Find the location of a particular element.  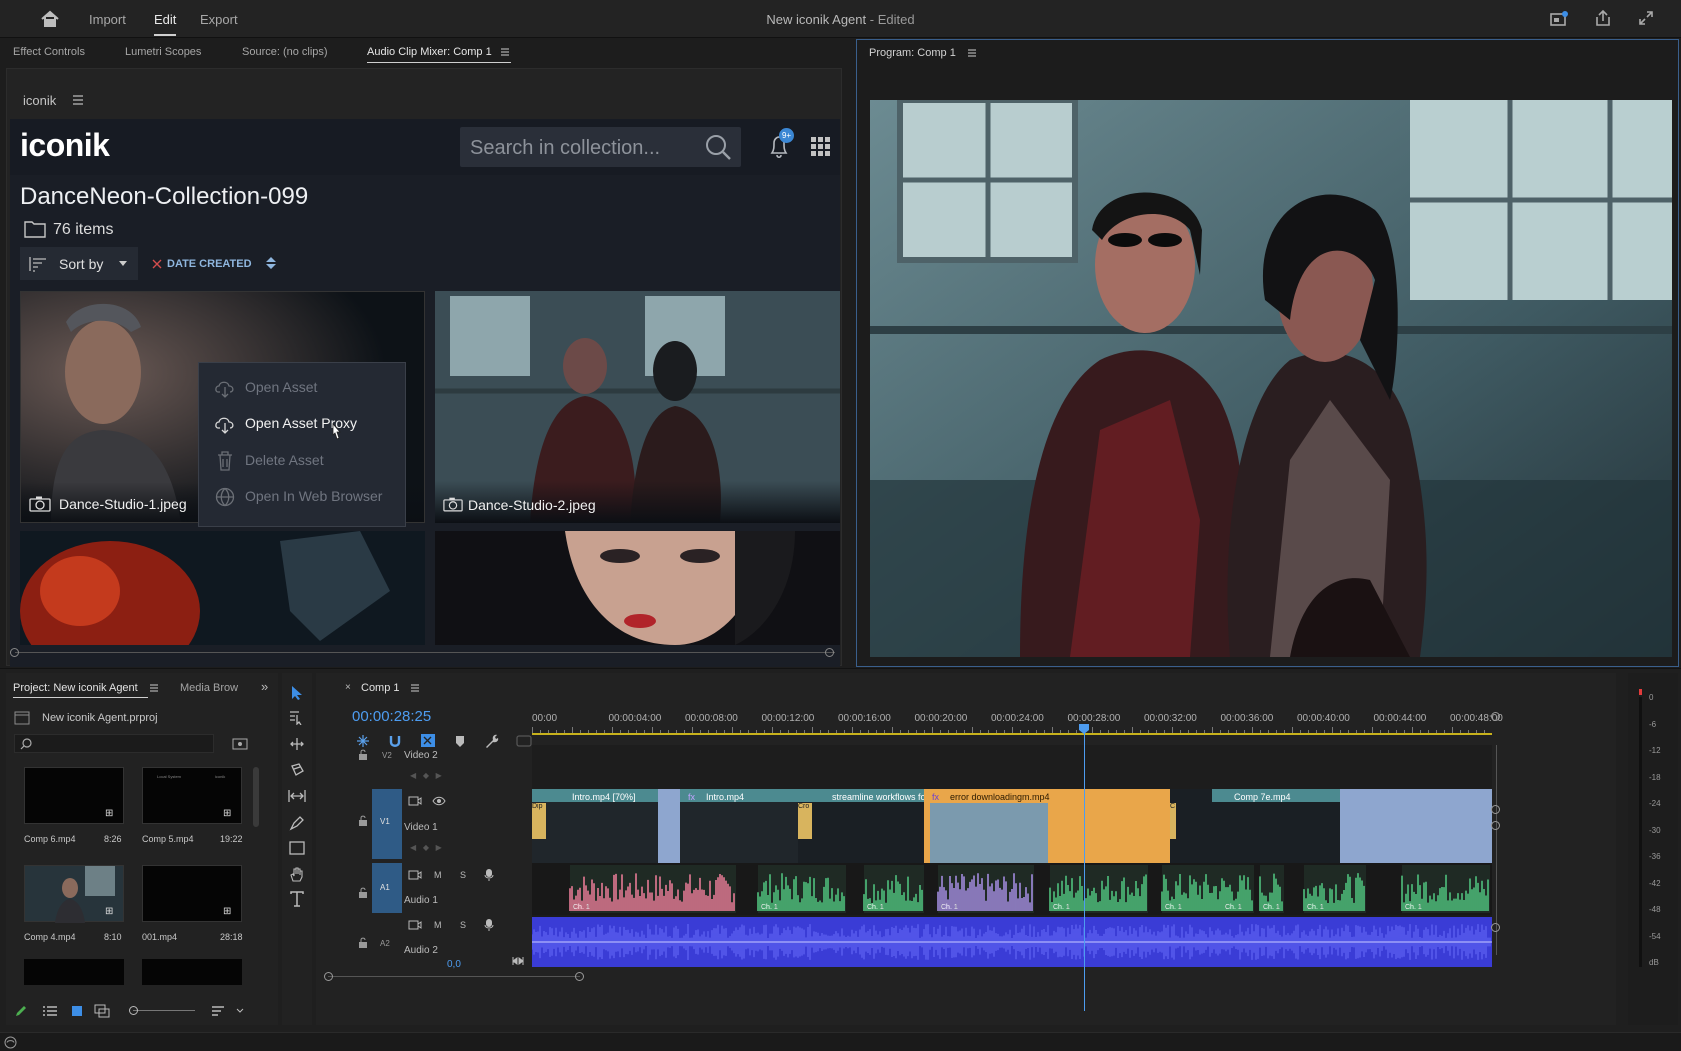

list-view-icon is located at coordinates (50, 1011).